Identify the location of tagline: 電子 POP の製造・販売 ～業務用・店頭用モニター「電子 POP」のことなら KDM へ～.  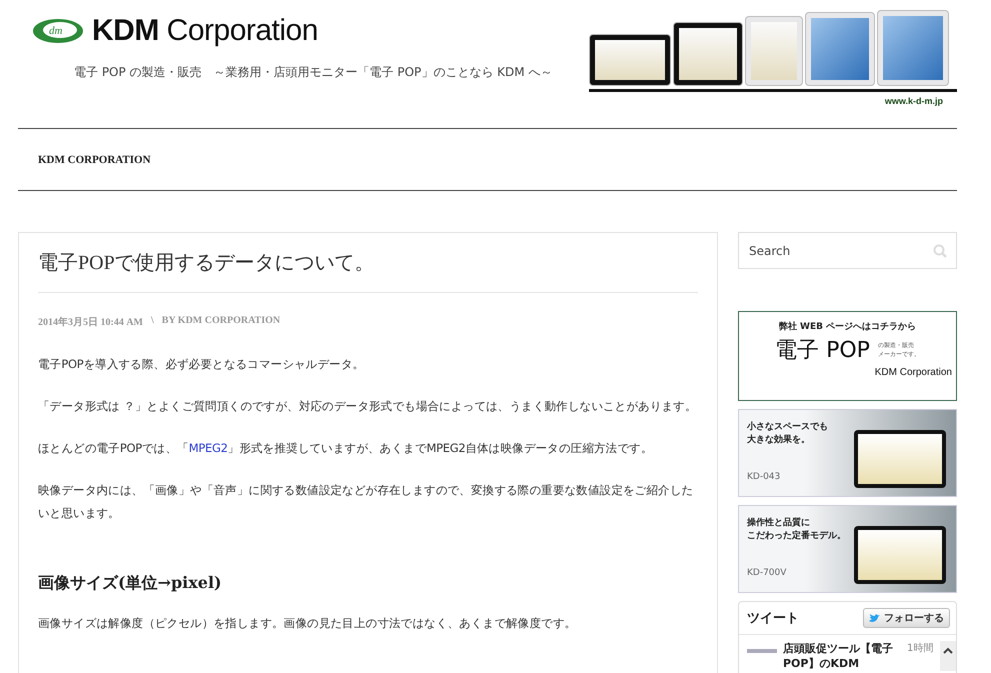
(313, 72).